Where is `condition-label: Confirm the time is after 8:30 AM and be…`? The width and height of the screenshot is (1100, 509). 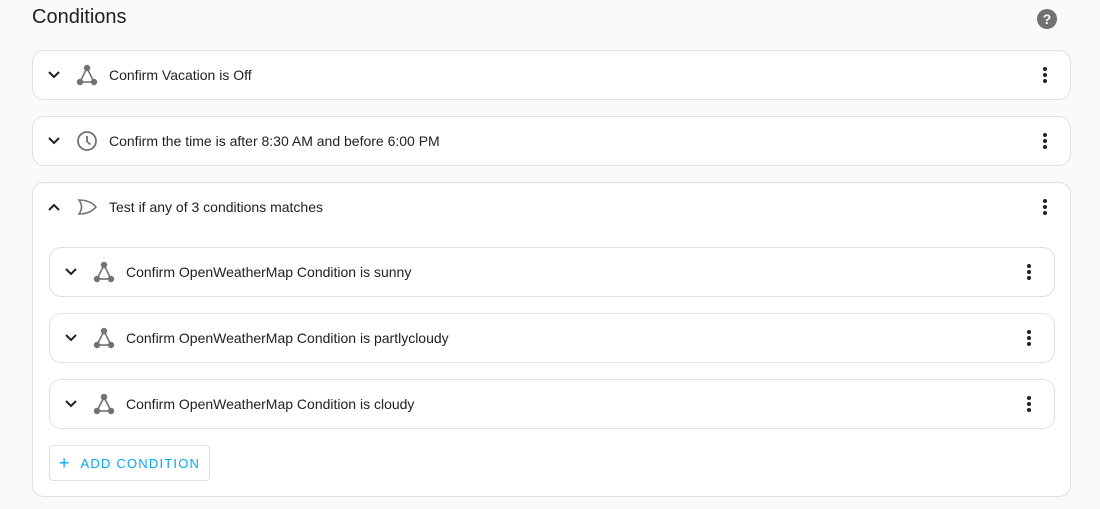
condition-label: Confirm the time is after 8:30 AM and be… is located at coordinates (274, 141).